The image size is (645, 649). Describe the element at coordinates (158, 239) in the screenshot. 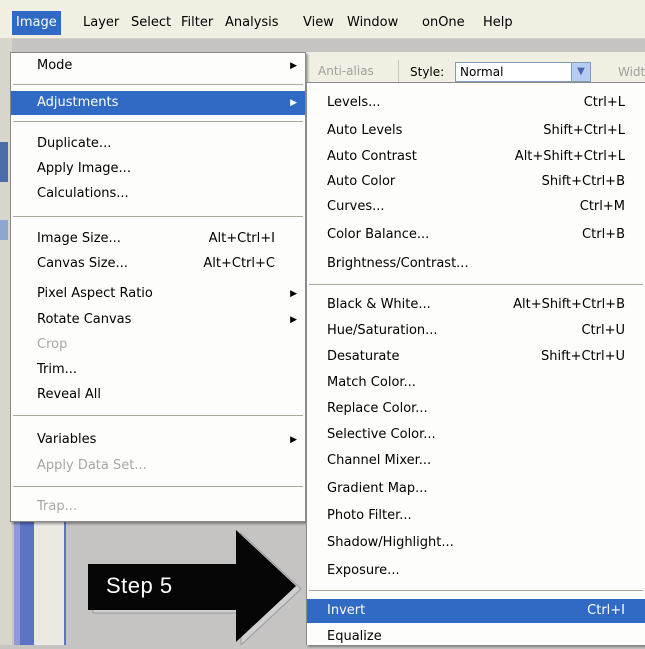

I see `menu-item-image-size: Image Size... Alt+Ctrl+I` at that location.